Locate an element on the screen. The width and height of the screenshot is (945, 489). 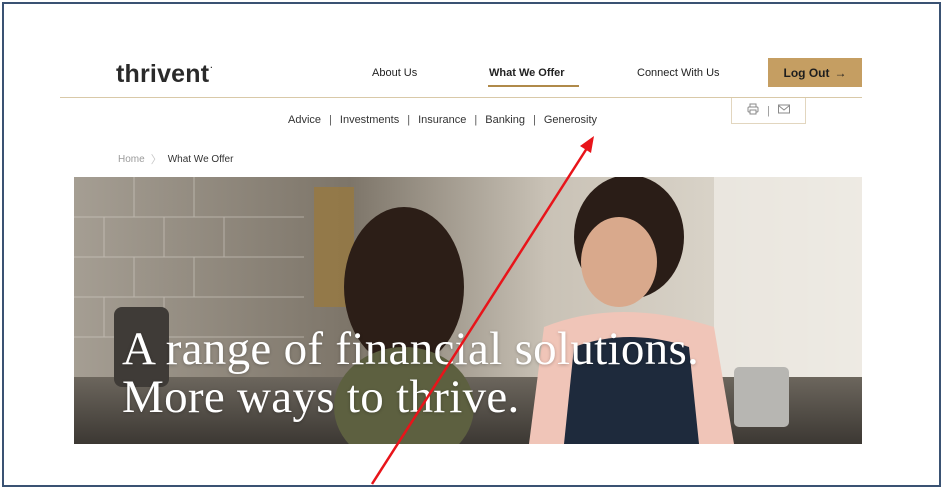
breadcrumb-current: What We Offer is located at coordinates (200, 159).